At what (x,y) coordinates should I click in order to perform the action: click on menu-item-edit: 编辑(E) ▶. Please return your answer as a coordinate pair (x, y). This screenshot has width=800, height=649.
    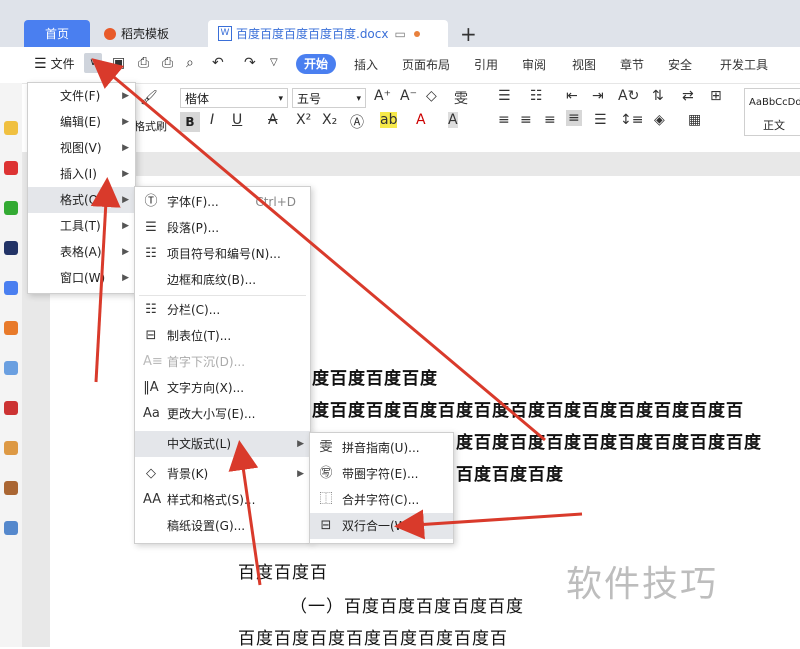
    Looking at the image, I should click on (81, 122).